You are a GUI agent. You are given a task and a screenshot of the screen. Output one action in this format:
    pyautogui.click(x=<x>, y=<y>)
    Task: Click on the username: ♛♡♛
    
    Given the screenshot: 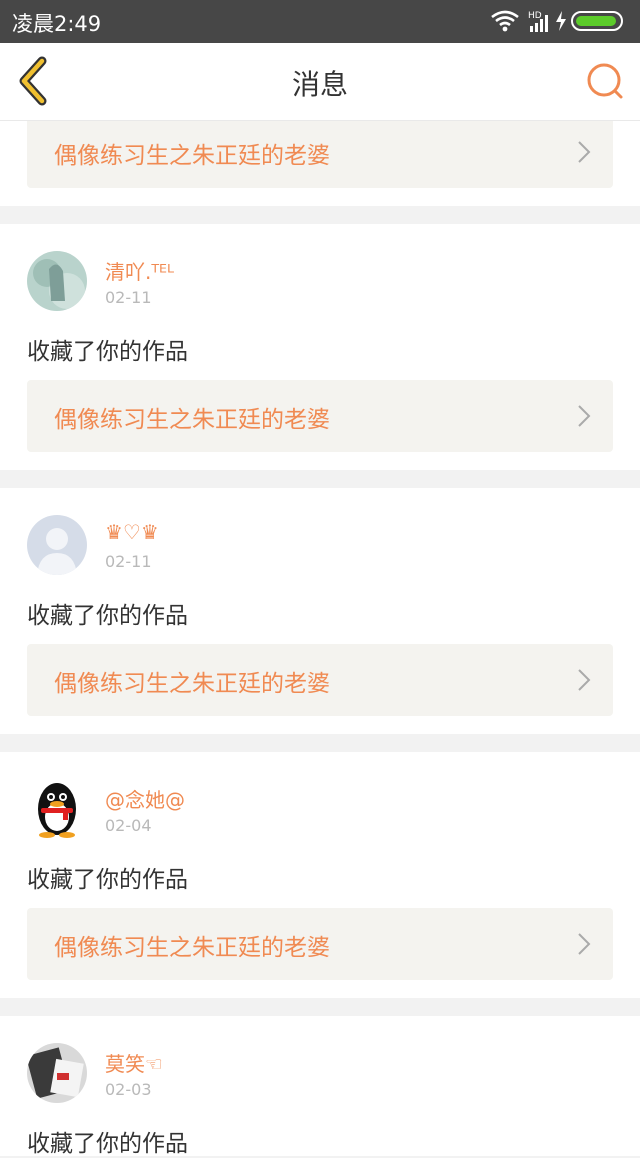 What is the action you would take?
    pyautogui.click(x=132, y=532)
    